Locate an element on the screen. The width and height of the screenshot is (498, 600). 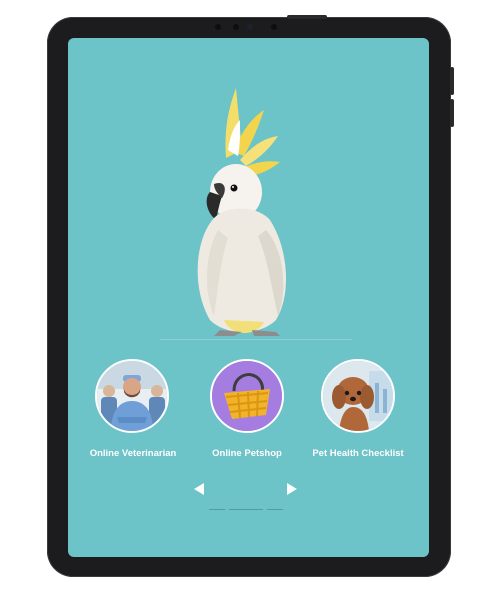
camera-bar is located at coordinates (249, 27).